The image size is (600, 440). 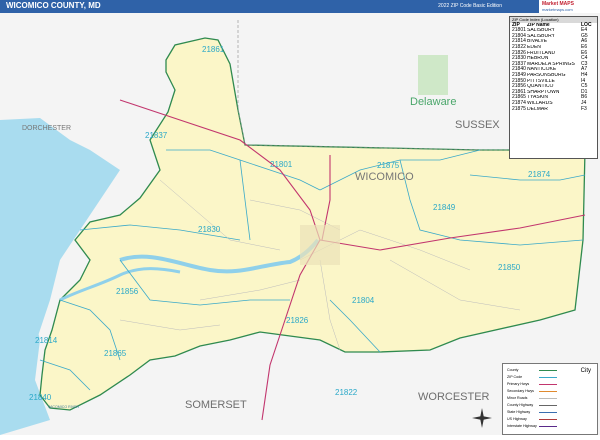 I want to click on row-zip-name: DELMAR, so click(x=537, y=109).